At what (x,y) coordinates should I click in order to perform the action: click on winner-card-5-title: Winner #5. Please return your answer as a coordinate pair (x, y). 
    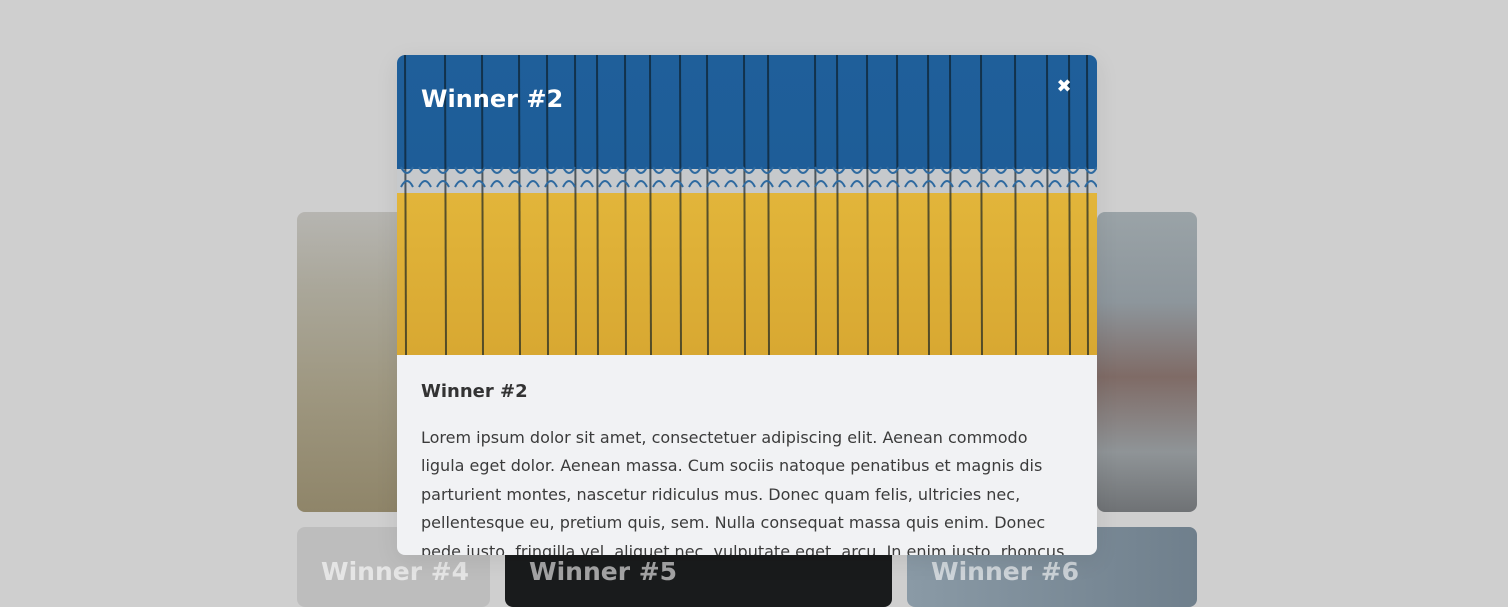
    Looking at the image, I should click on (603, 571).